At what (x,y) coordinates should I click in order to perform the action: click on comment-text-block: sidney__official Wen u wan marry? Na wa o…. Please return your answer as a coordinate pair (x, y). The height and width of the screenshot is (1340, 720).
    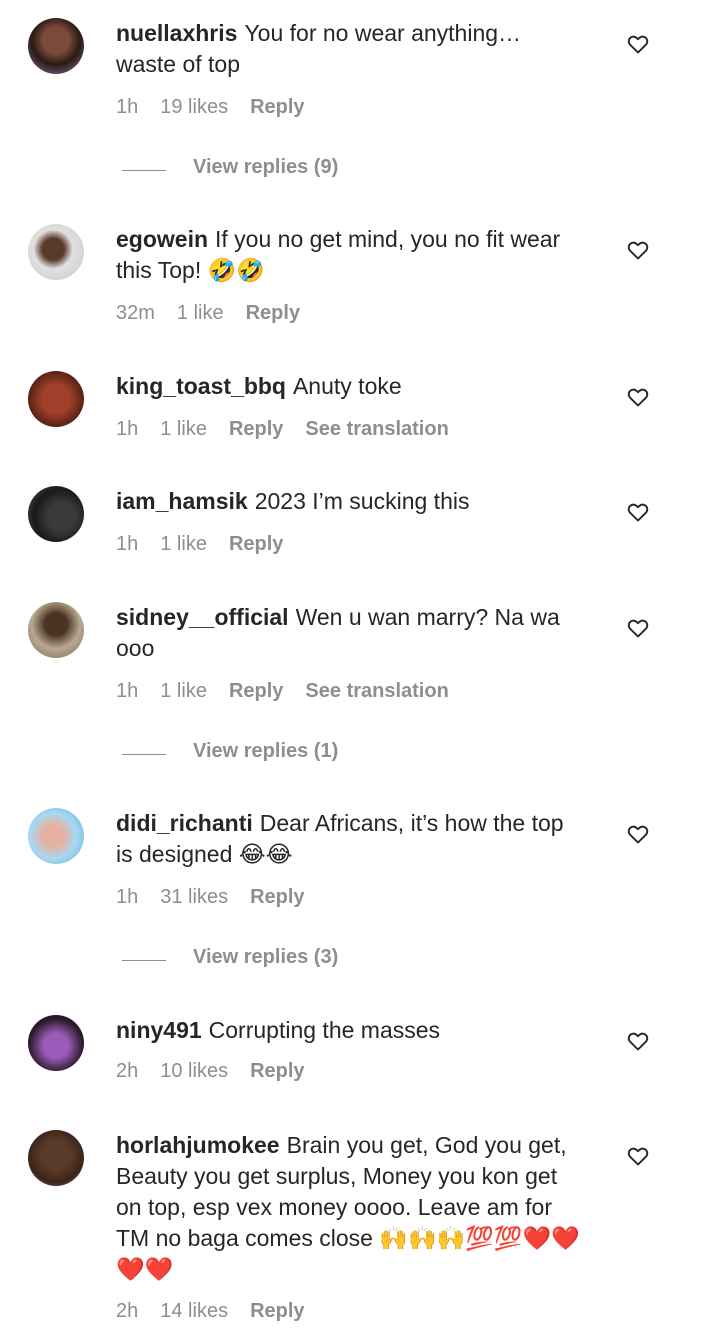
    Looking at the image, I should click on (351, 633).